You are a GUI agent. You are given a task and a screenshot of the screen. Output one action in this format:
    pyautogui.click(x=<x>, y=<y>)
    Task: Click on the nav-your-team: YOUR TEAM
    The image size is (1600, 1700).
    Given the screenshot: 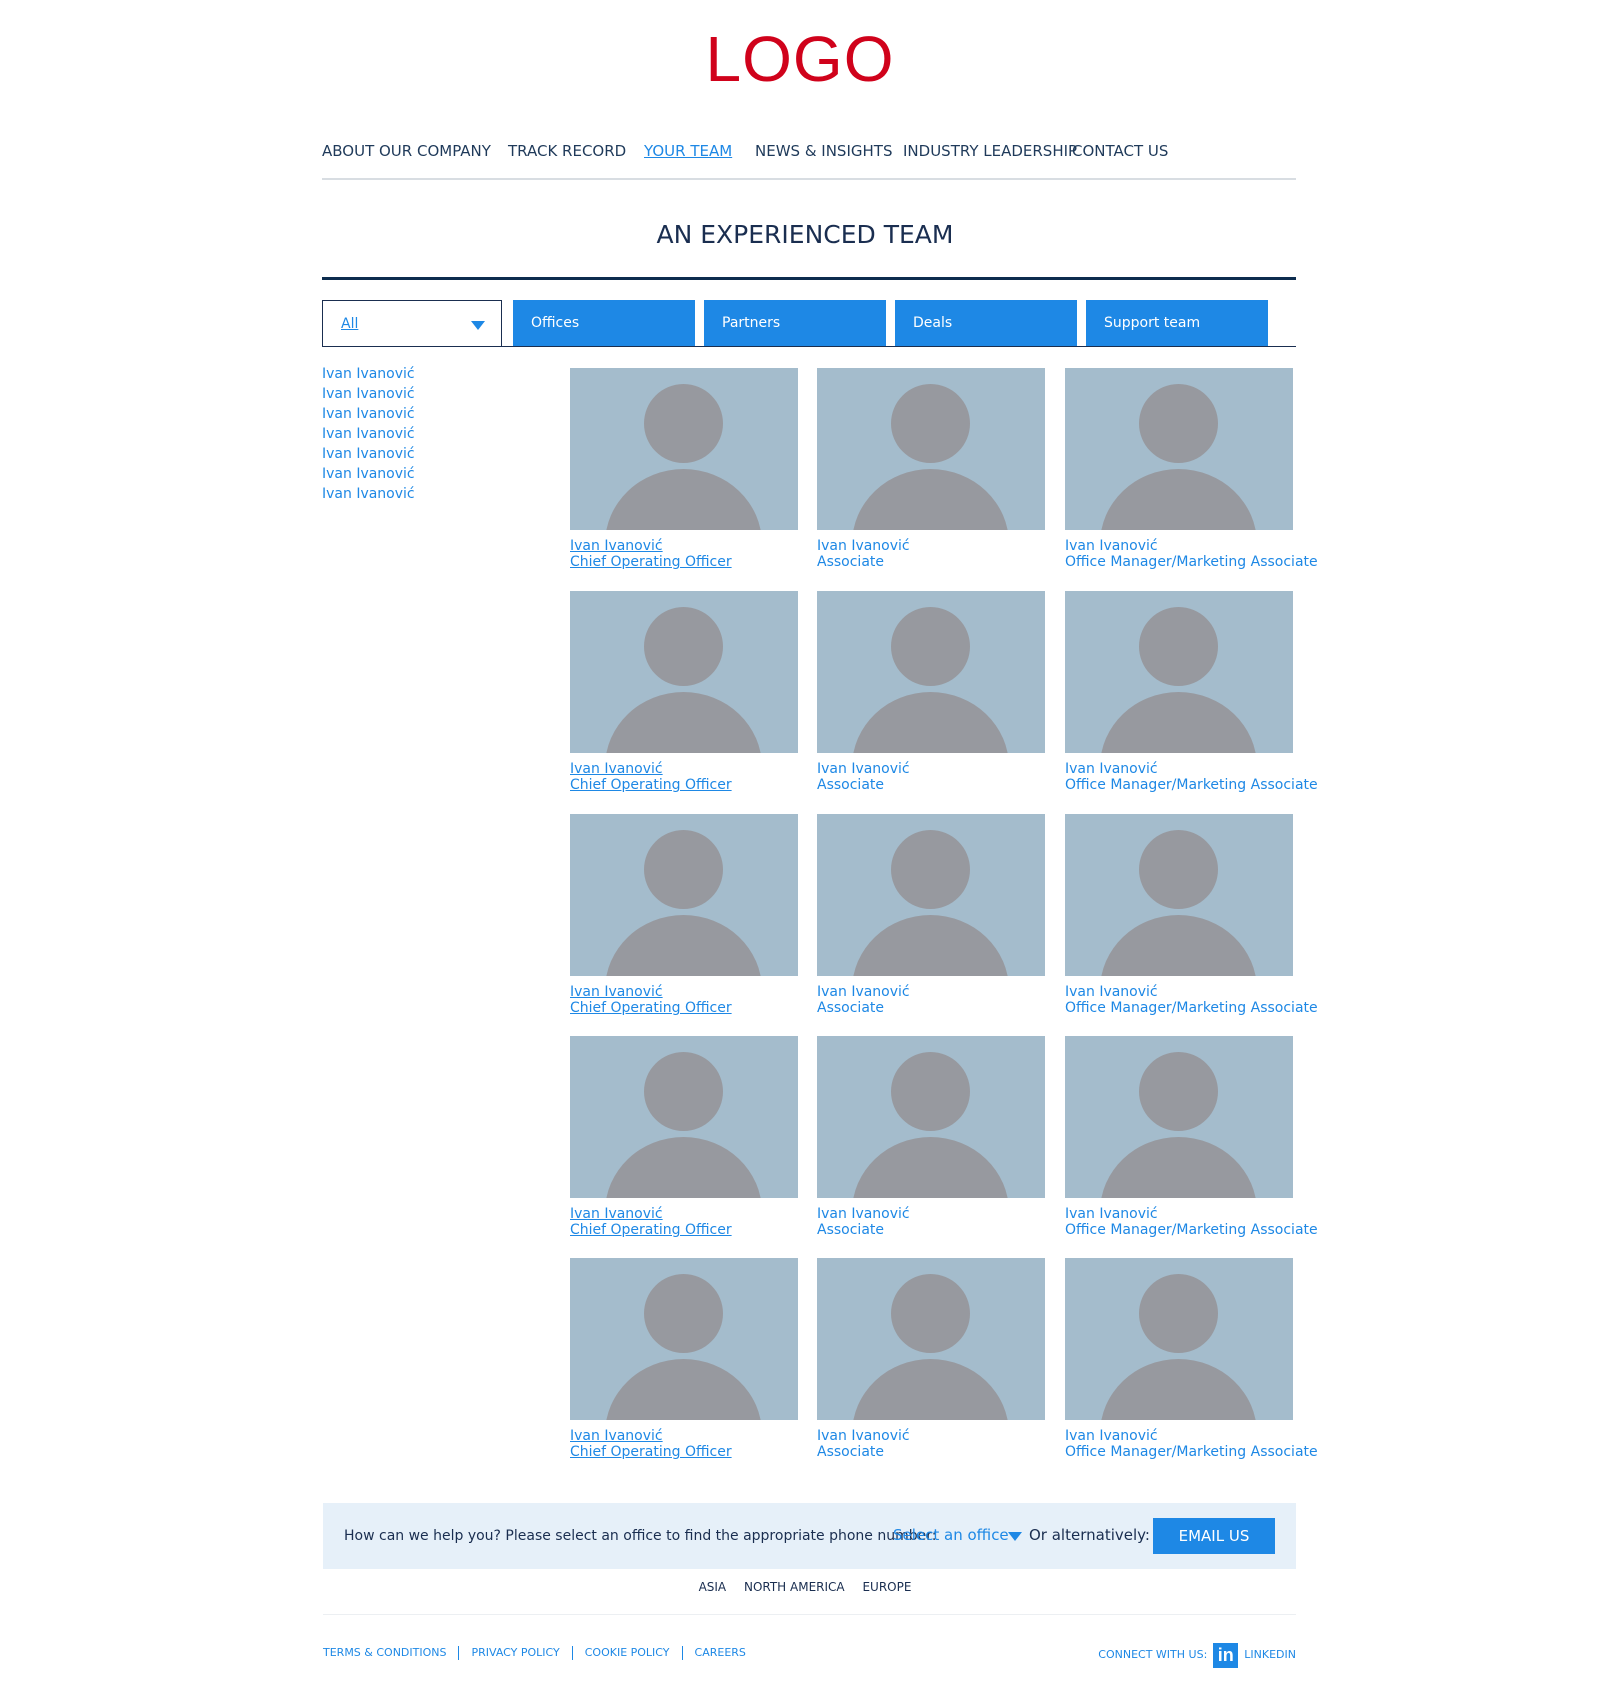 What is the action you would take?
    pyautogui.click(x=688, y=151)
    